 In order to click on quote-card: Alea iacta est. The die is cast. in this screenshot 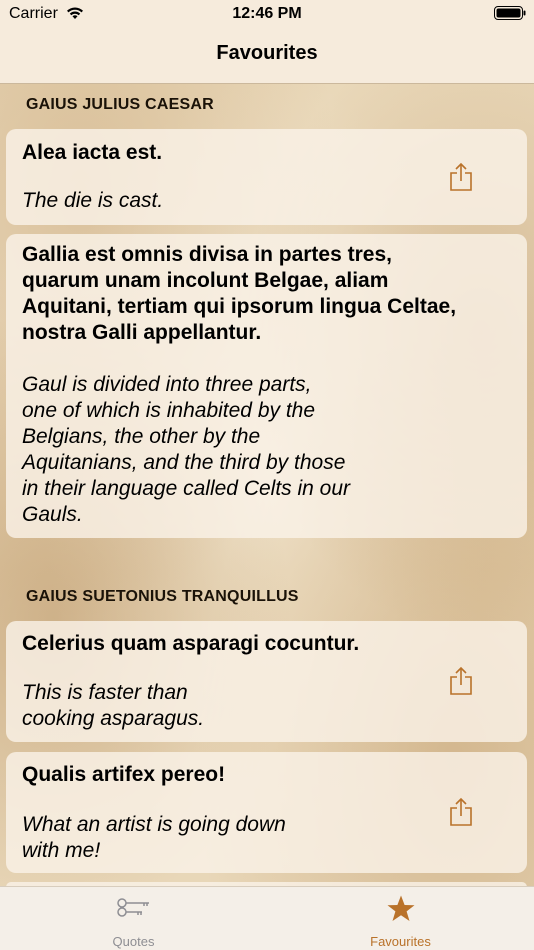, I will do `click(266, 177)`.